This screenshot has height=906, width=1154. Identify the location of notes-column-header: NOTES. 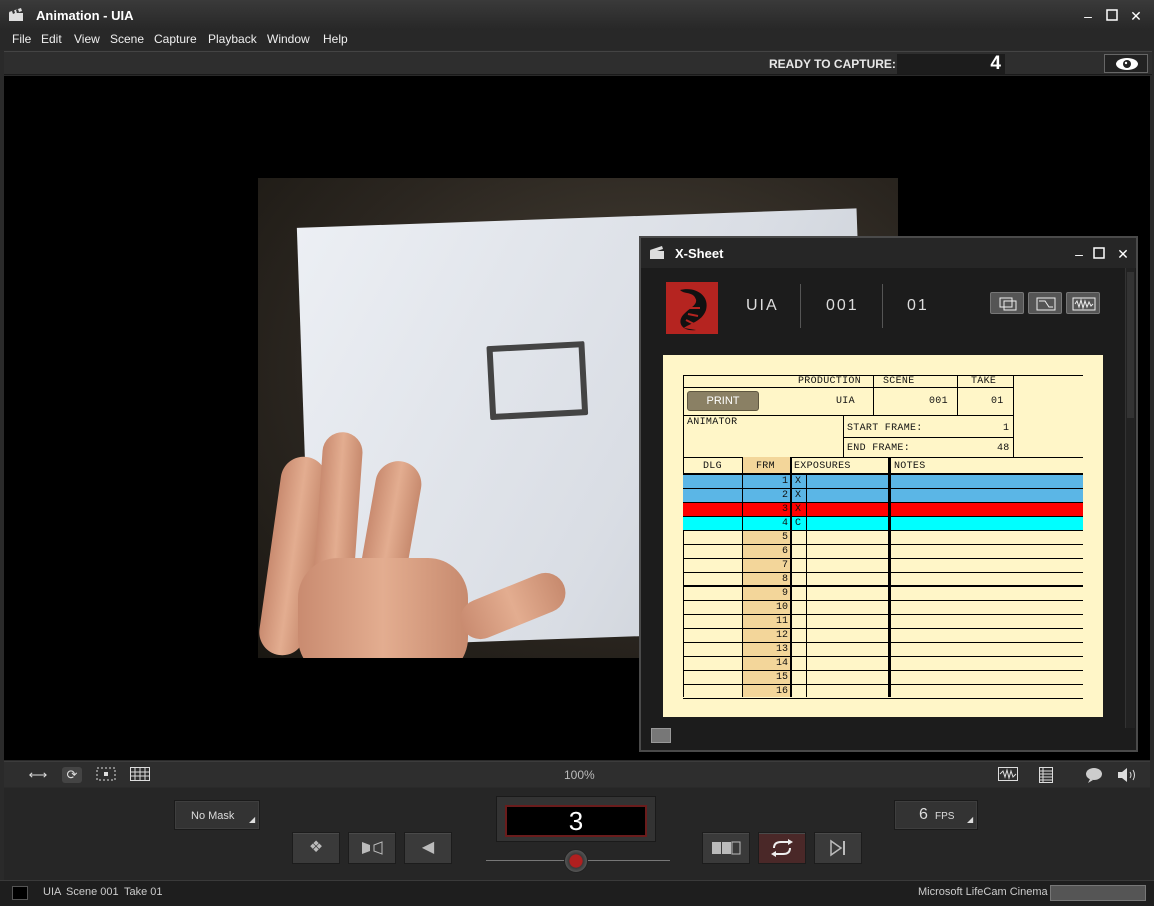
(910, 466).